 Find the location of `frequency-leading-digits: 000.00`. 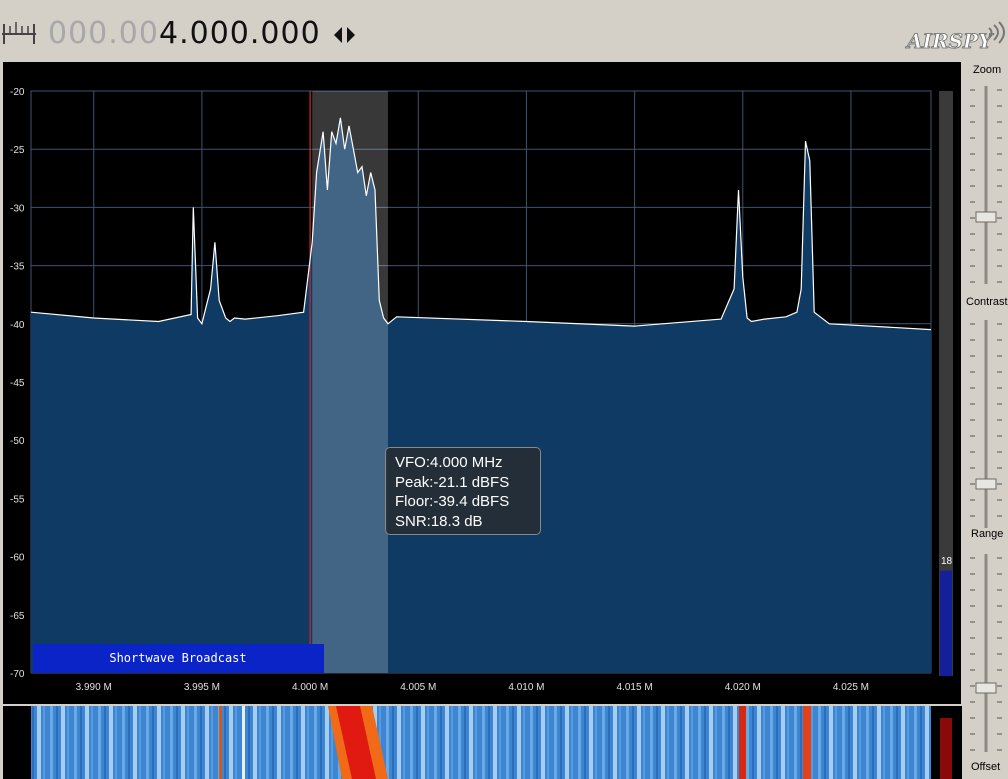

frequency-leading-digits: 000.00 is located at coordinates (103, 33).